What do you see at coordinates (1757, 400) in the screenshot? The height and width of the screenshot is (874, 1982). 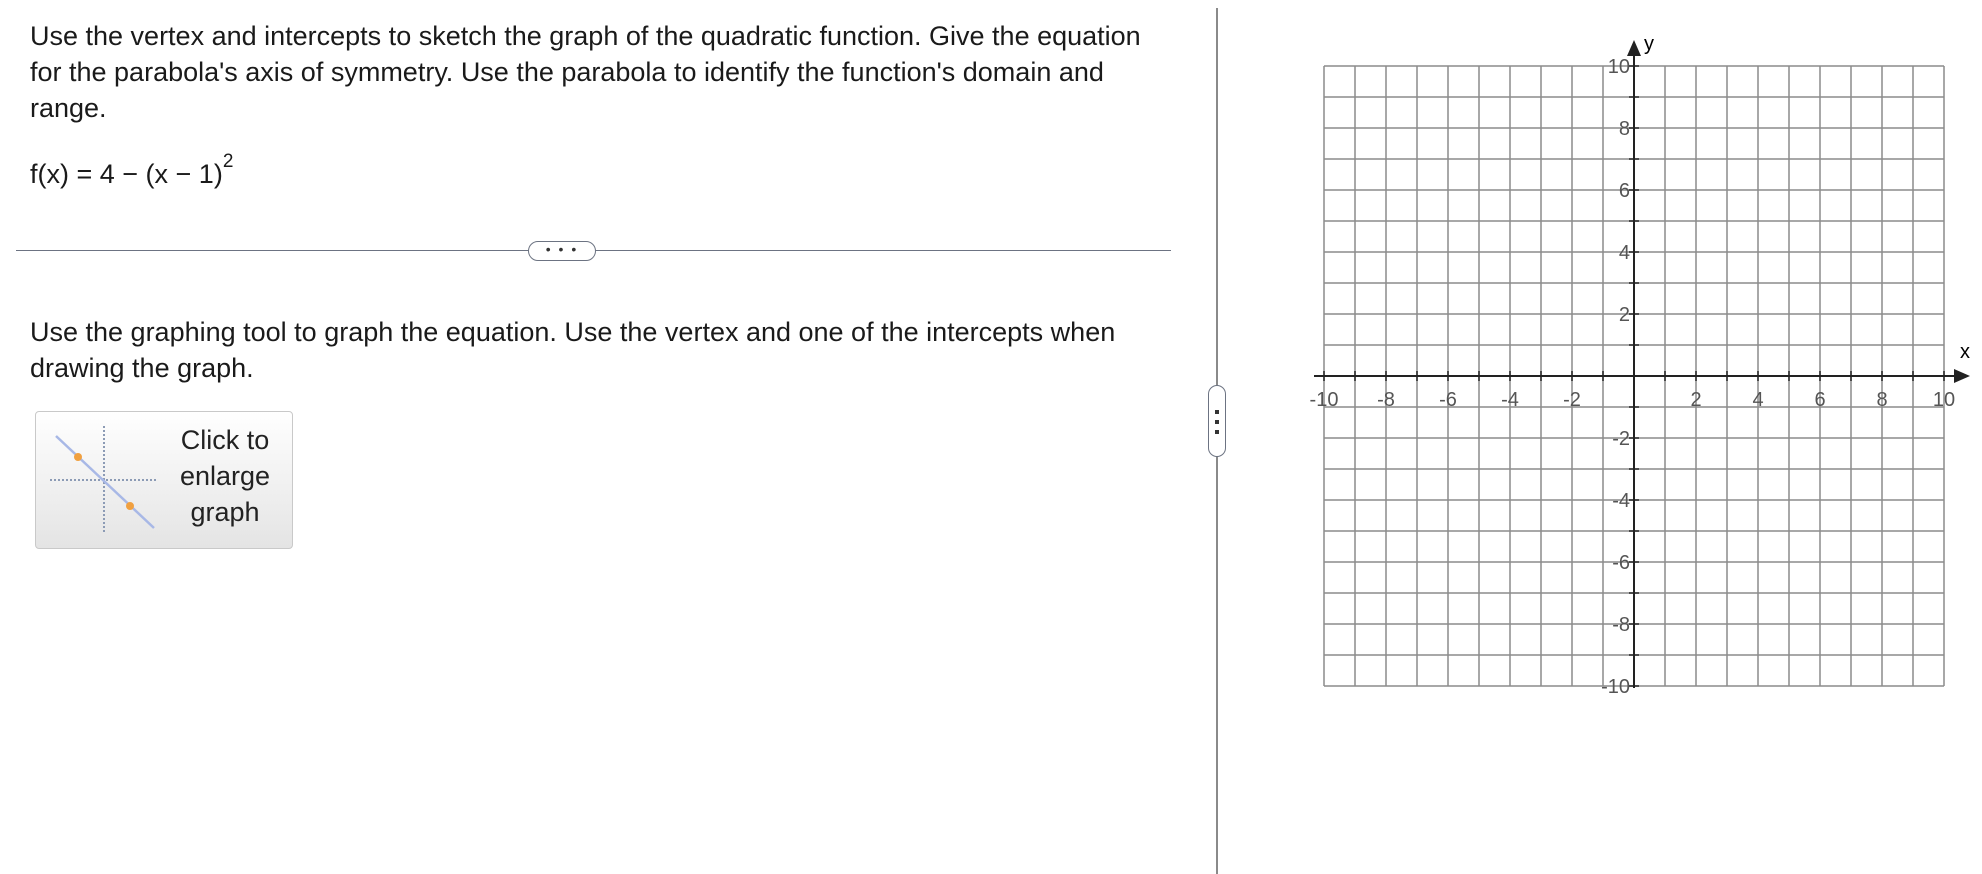 I see `x-tick-label: 4` at bounding box center [1757, 400].